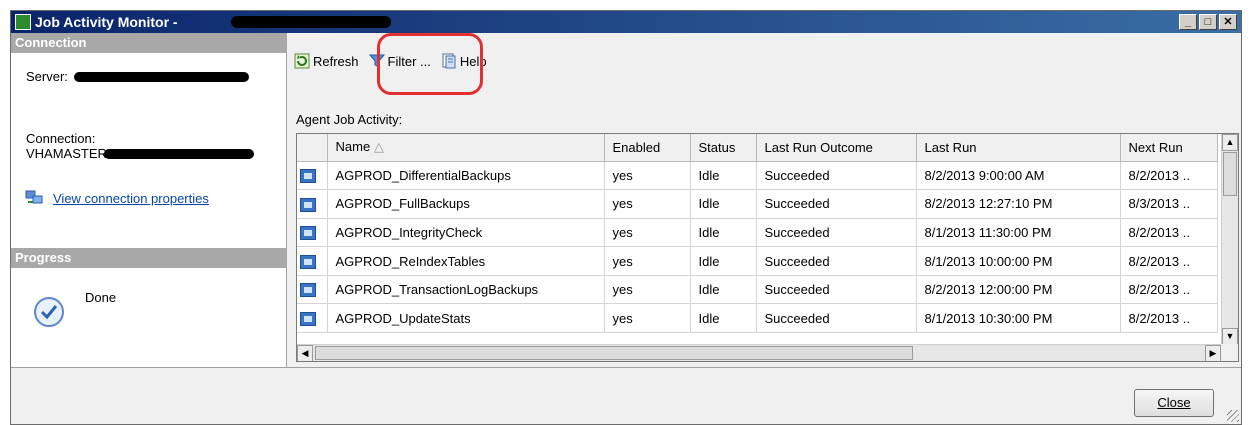  Describe the element at coordinates (349, 119) in the screenshot. I see `agent-job-activity-label: Agent Job Activity:` at that location.